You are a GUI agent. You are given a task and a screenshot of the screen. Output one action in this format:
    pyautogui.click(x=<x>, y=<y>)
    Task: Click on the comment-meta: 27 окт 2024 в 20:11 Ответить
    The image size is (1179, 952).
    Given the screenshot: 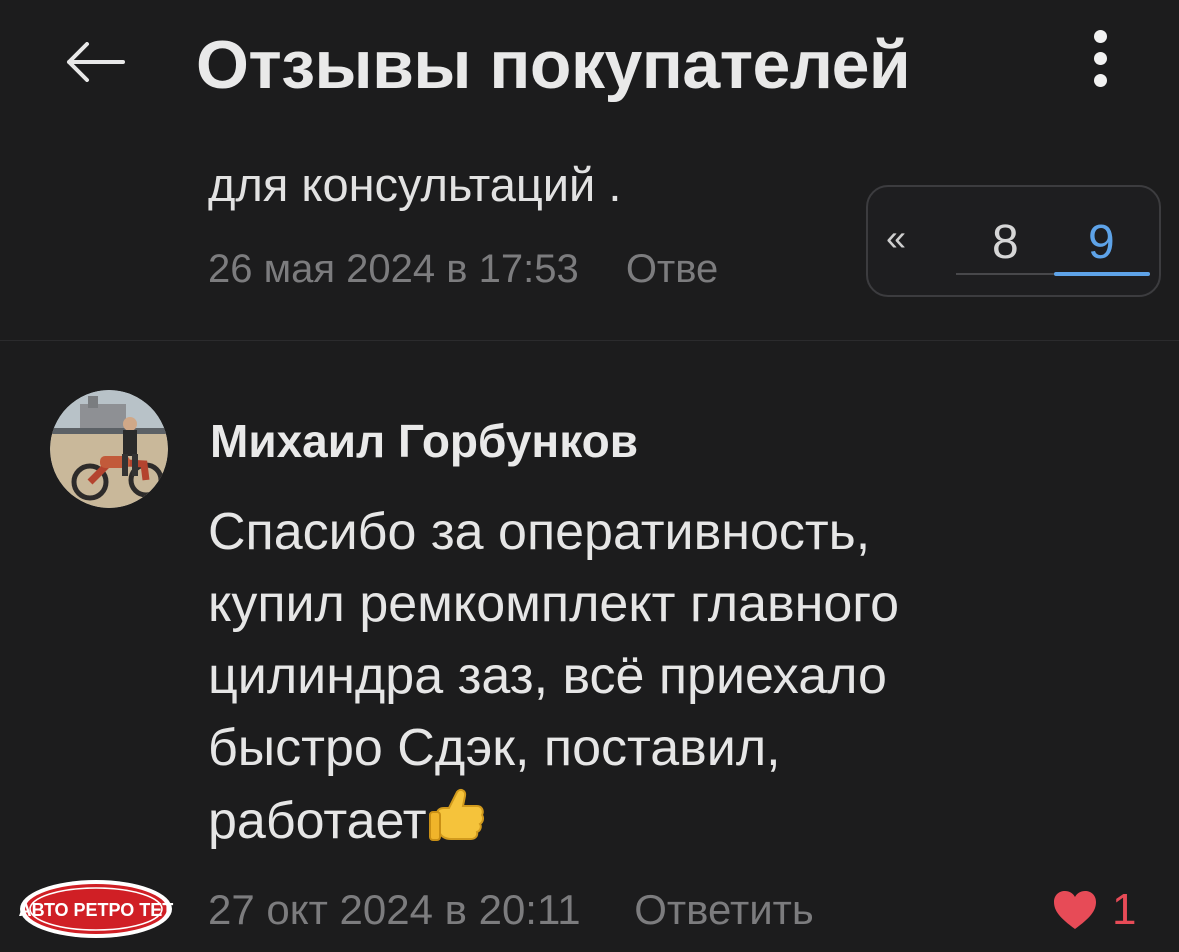 What is the action you would take?
    pyautogui.click(x=511, y=910)
    